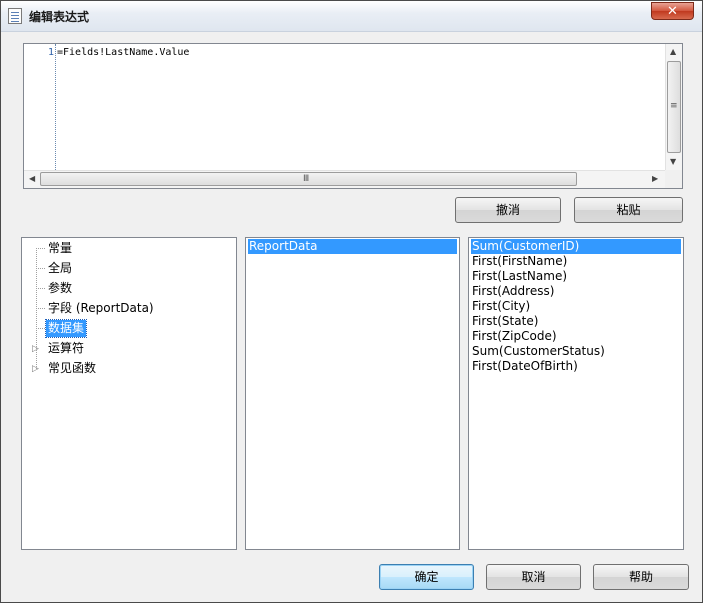  Describe the element at coordinates (641, 577) in the screenshot. I see `help-button: 帮助` at that location.